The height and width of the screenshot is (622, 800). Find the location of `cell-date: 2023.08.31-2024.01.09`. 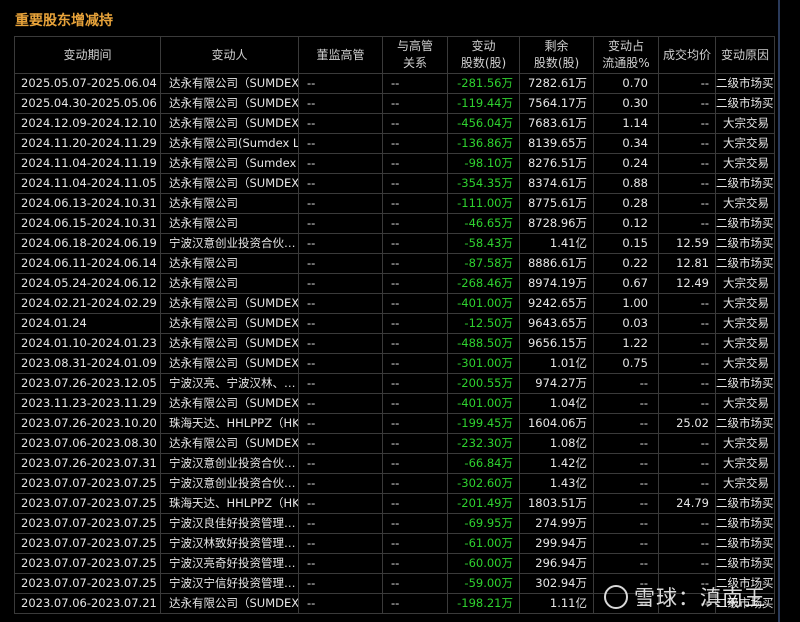

cell-date: 2023.08.31-2024.01.09 is located at coordinates (87, 363).